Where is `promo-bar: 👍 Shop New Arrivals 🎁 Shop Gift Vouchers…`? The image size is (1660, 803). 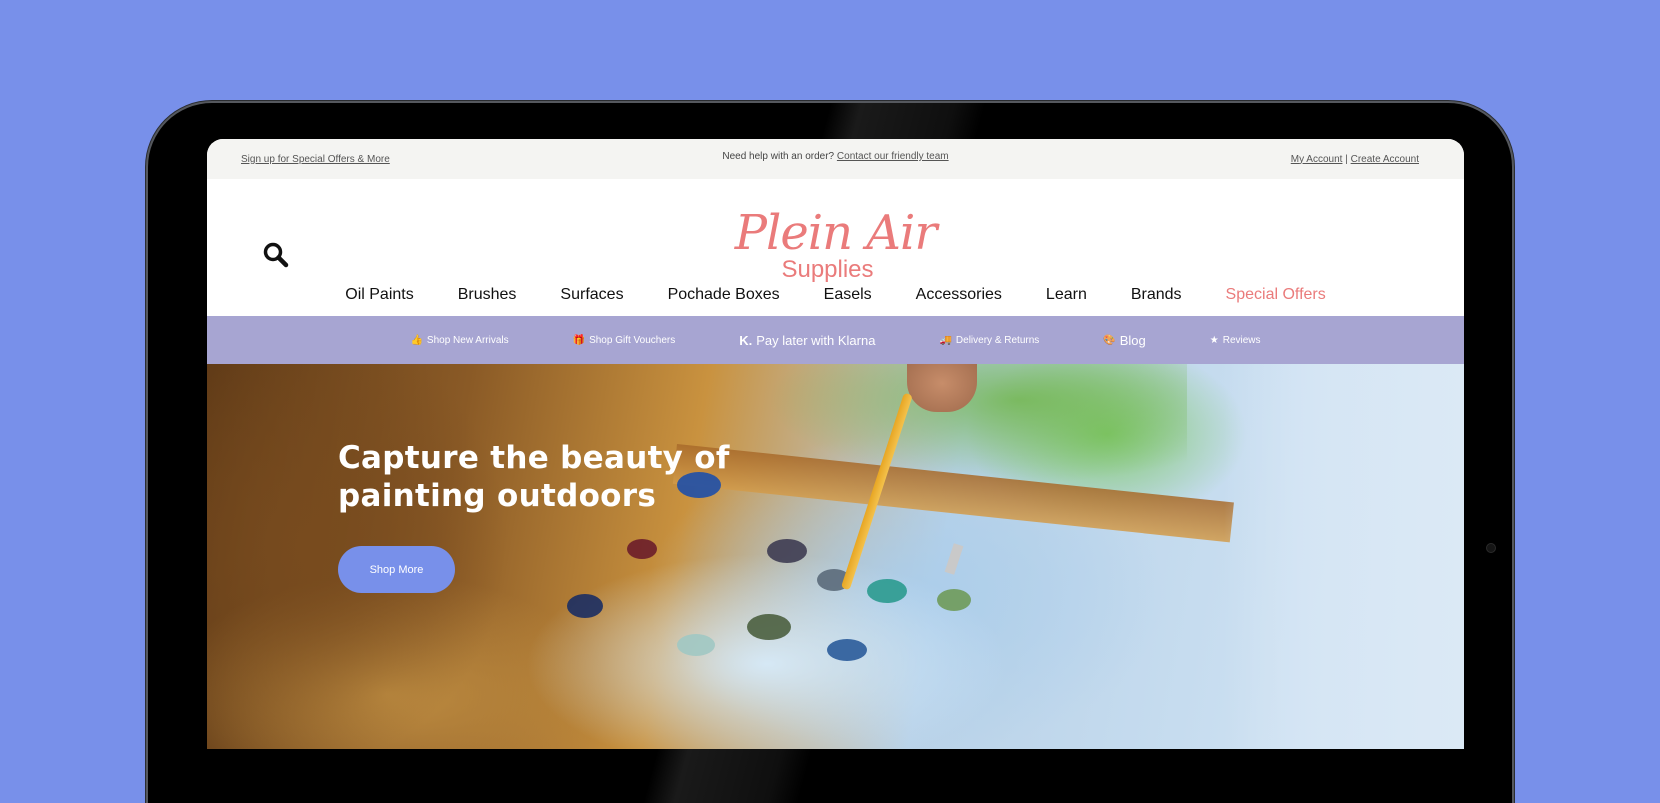 promo-bar: 👍 Shop New Arrivals 🎁 Shop Gift Vouchers… is located at coordinates (835, 340).